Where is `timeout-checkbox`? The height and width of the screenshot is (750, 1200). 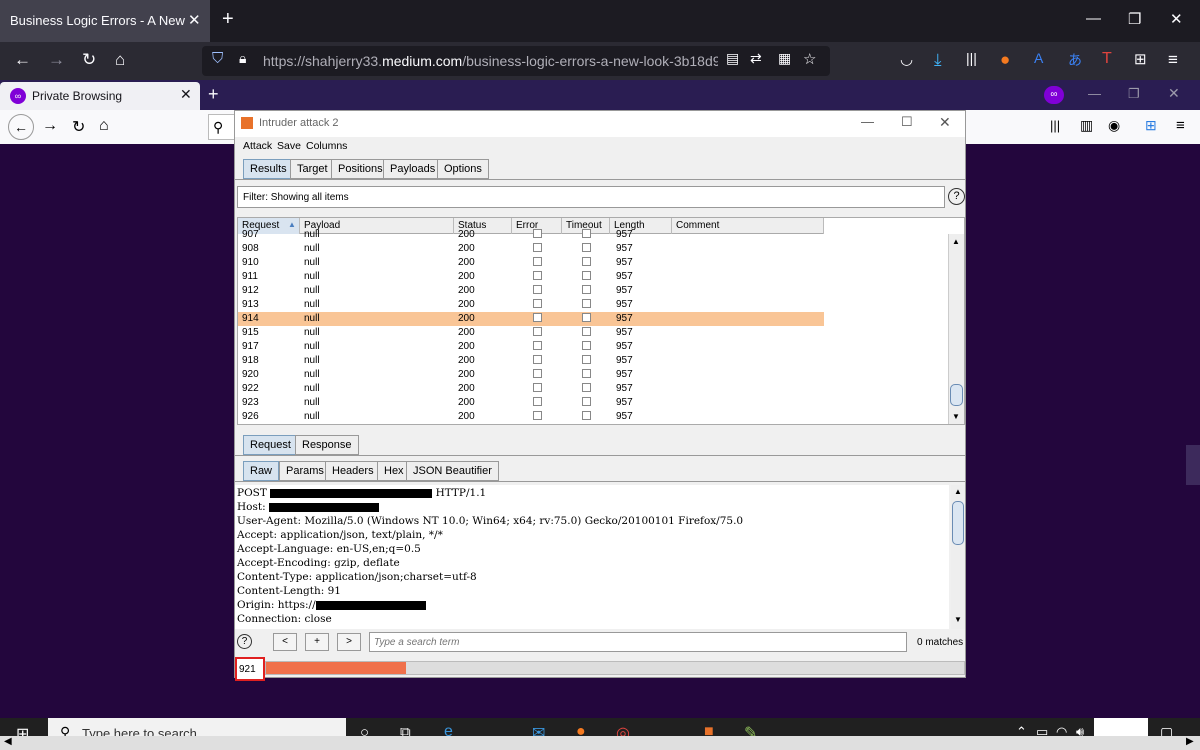
timeout-checkbox is located at coordinates (586, 247).